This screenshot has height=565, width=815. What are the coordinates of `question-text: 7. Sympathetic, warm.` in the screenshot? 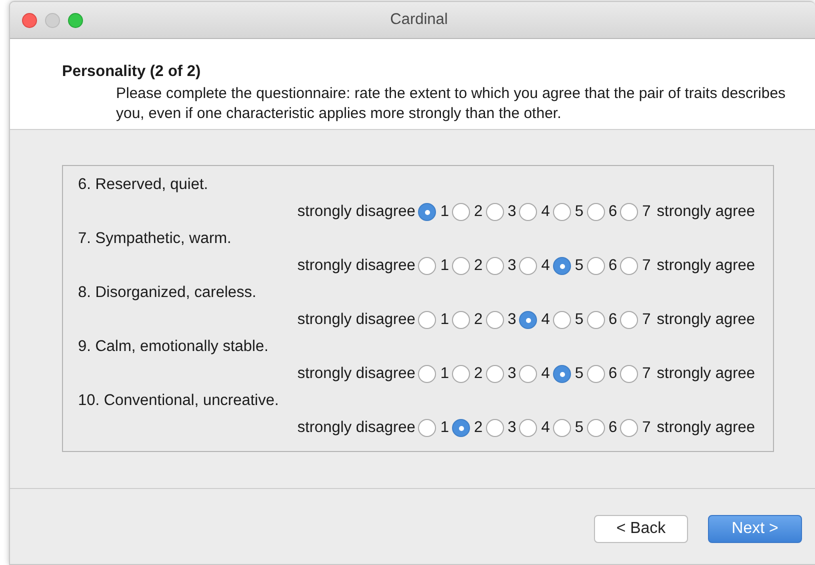 It's located at (154, 239).